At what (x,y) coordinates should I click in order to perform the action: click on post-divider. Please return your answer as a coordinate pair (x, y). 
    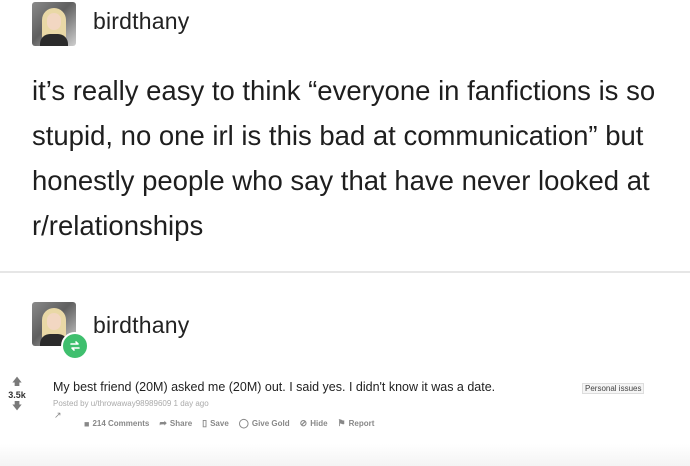
    Looking at the image, I should click on (345, 272).